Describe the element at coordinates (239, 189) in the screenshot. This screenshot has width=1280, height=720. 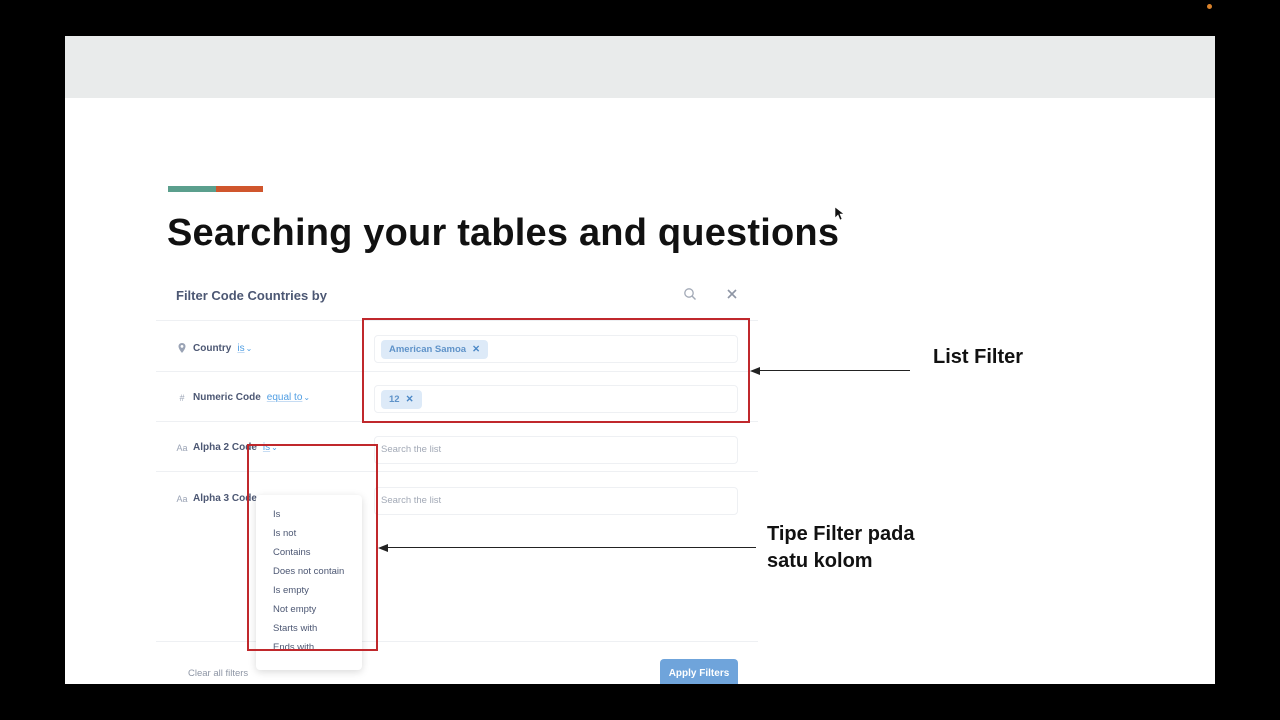
I see `accent-bar-orange` at that location.